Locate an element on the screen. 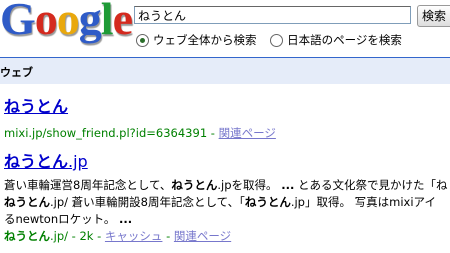 This screenshot has width=450, height=253. google-logo: Google is located at coordinates (66, 22).